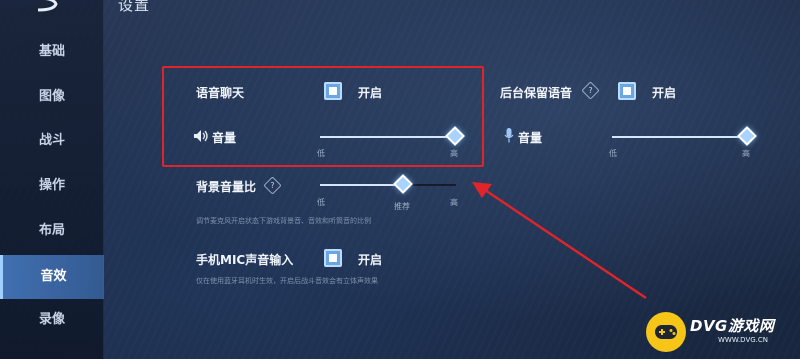 This screenshot has height=359, width=800. What do you see at coordinates (333, 258) in the screenshot?
I see `mic-input-checkbox` at bounding box center [333, 258].